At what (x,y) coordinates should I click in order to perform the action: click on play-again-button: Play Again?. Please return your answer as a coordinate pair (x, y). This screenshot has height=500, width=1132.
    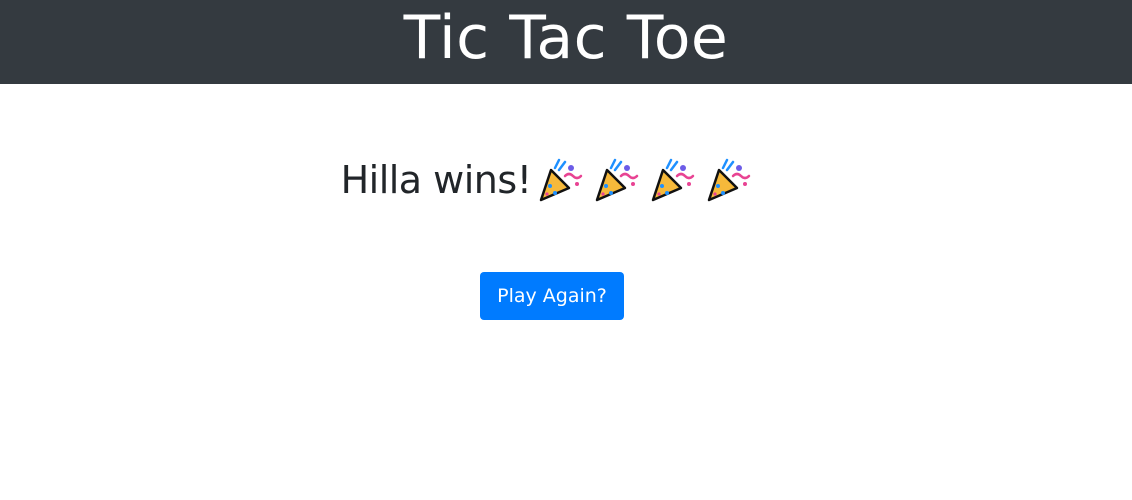
    Looking at the image, I should click on (552, 296).